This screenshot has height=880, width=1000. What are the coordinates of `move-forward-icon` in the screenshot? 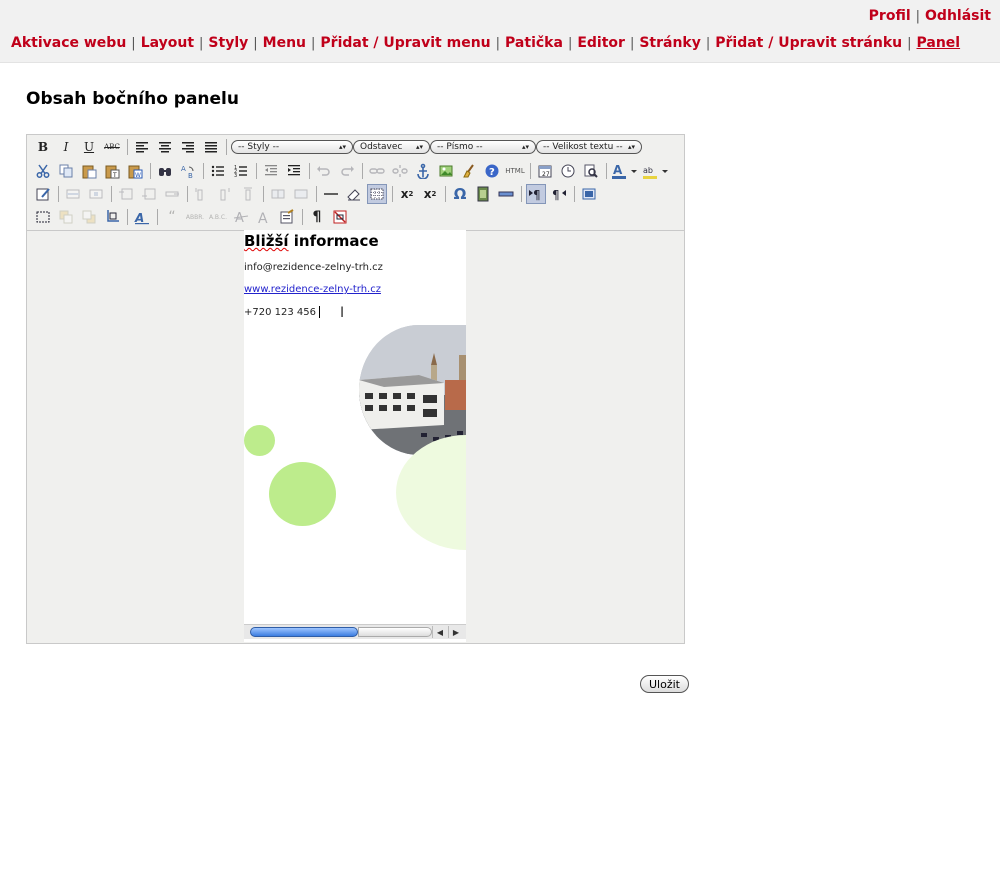 It's located at (66, 217).